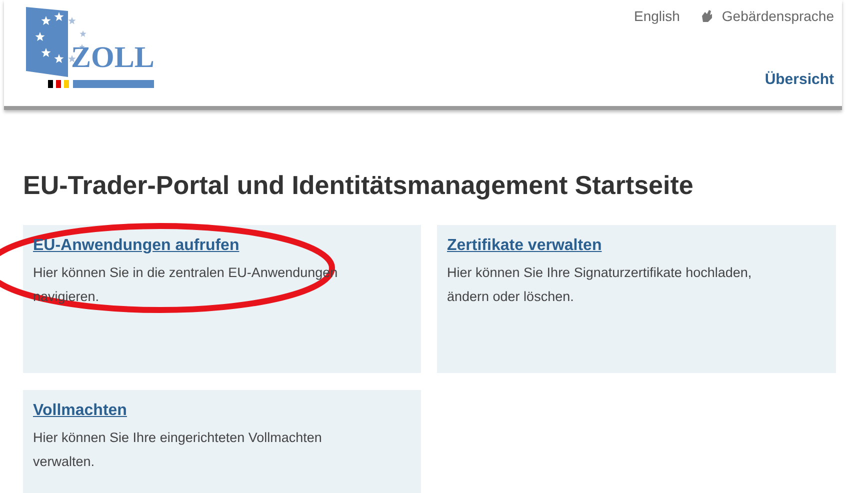  Describe the element at coordinates (799, 79) in the screenshot. I see `nav-link: Übersicht` at that location.